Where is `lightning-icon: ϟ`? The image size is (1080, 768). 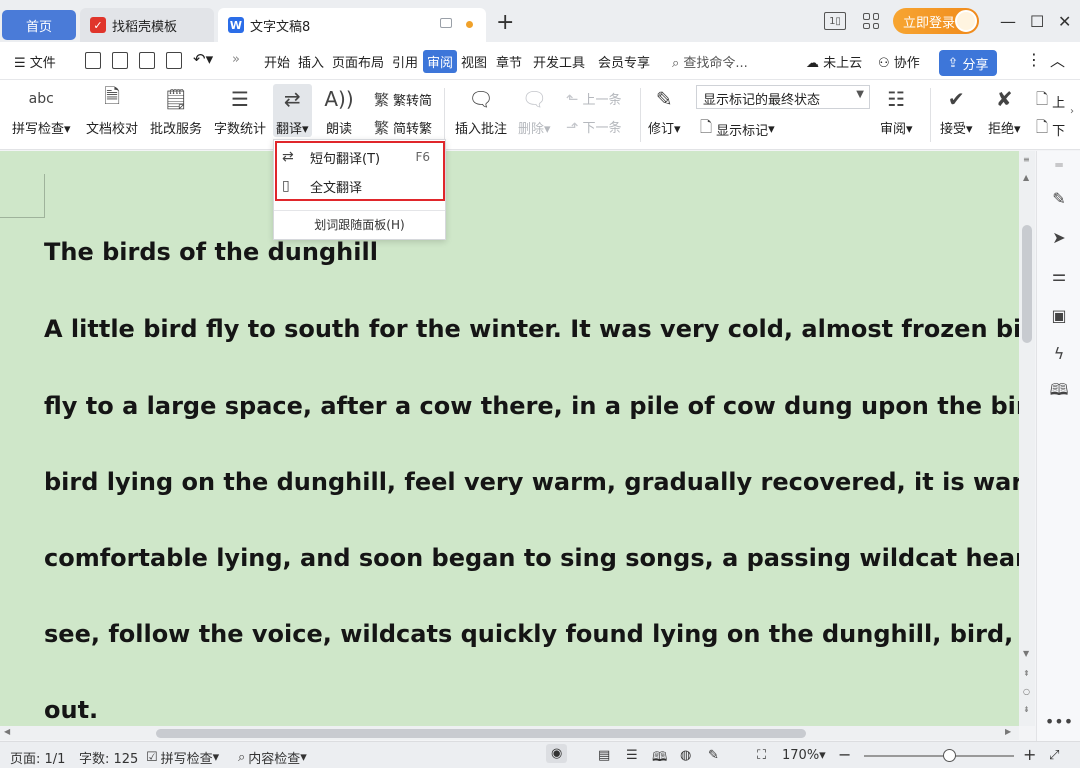
lightning-icon: ϟ is located at coordinates (1059, 353).